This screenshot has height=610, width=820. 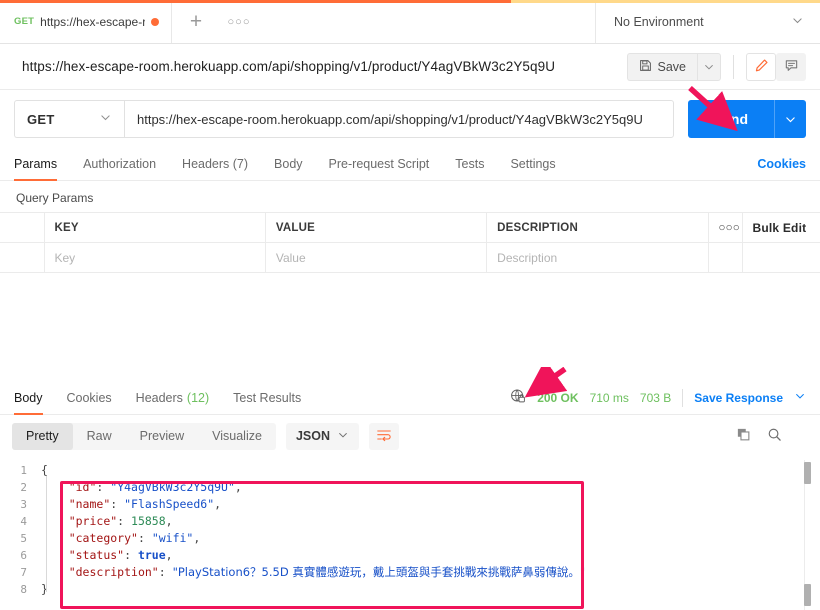 I want to click on fold-guide-line, so click(x=46, y=534).